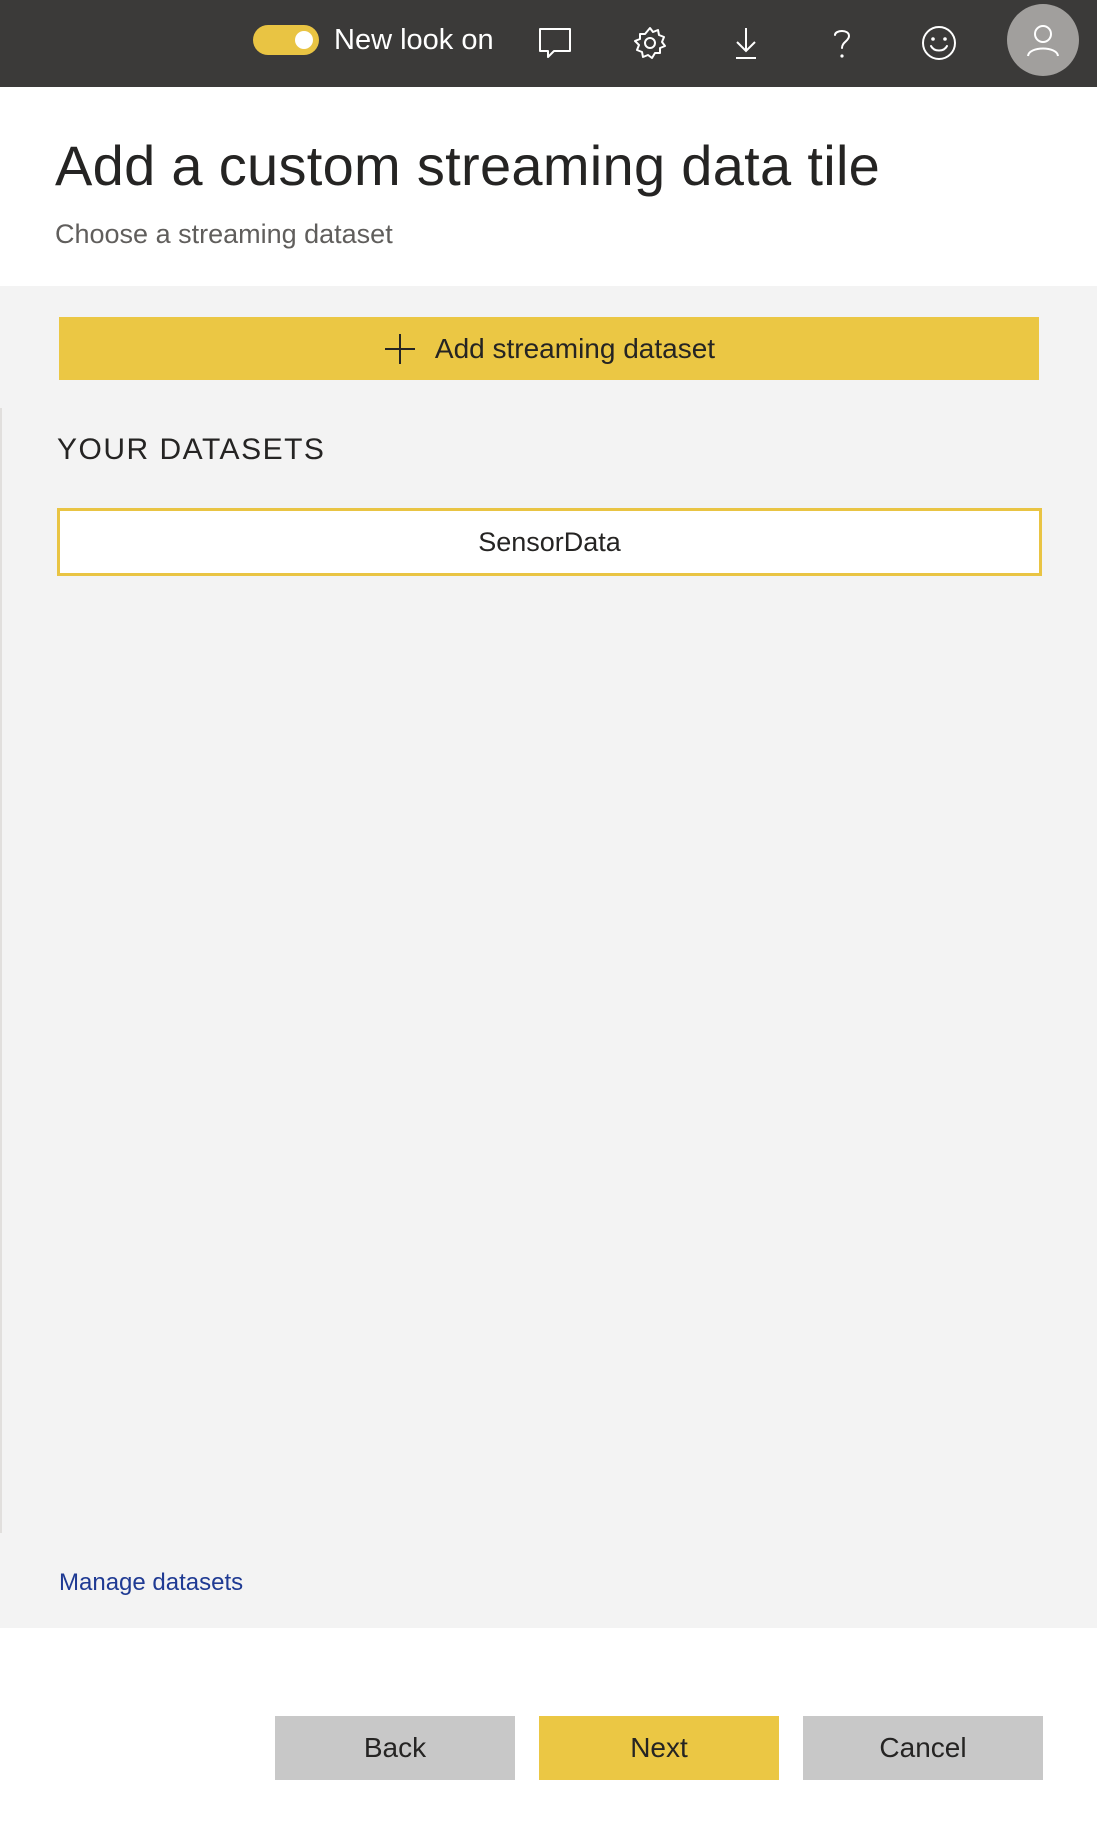 The width and height of the screenshot is (1097, 1825). What do you see at coordinates (224, 234) in the screenshot?
I see `page-subtitle: Choose a streaming dataset` at bounding box center [224, 234].